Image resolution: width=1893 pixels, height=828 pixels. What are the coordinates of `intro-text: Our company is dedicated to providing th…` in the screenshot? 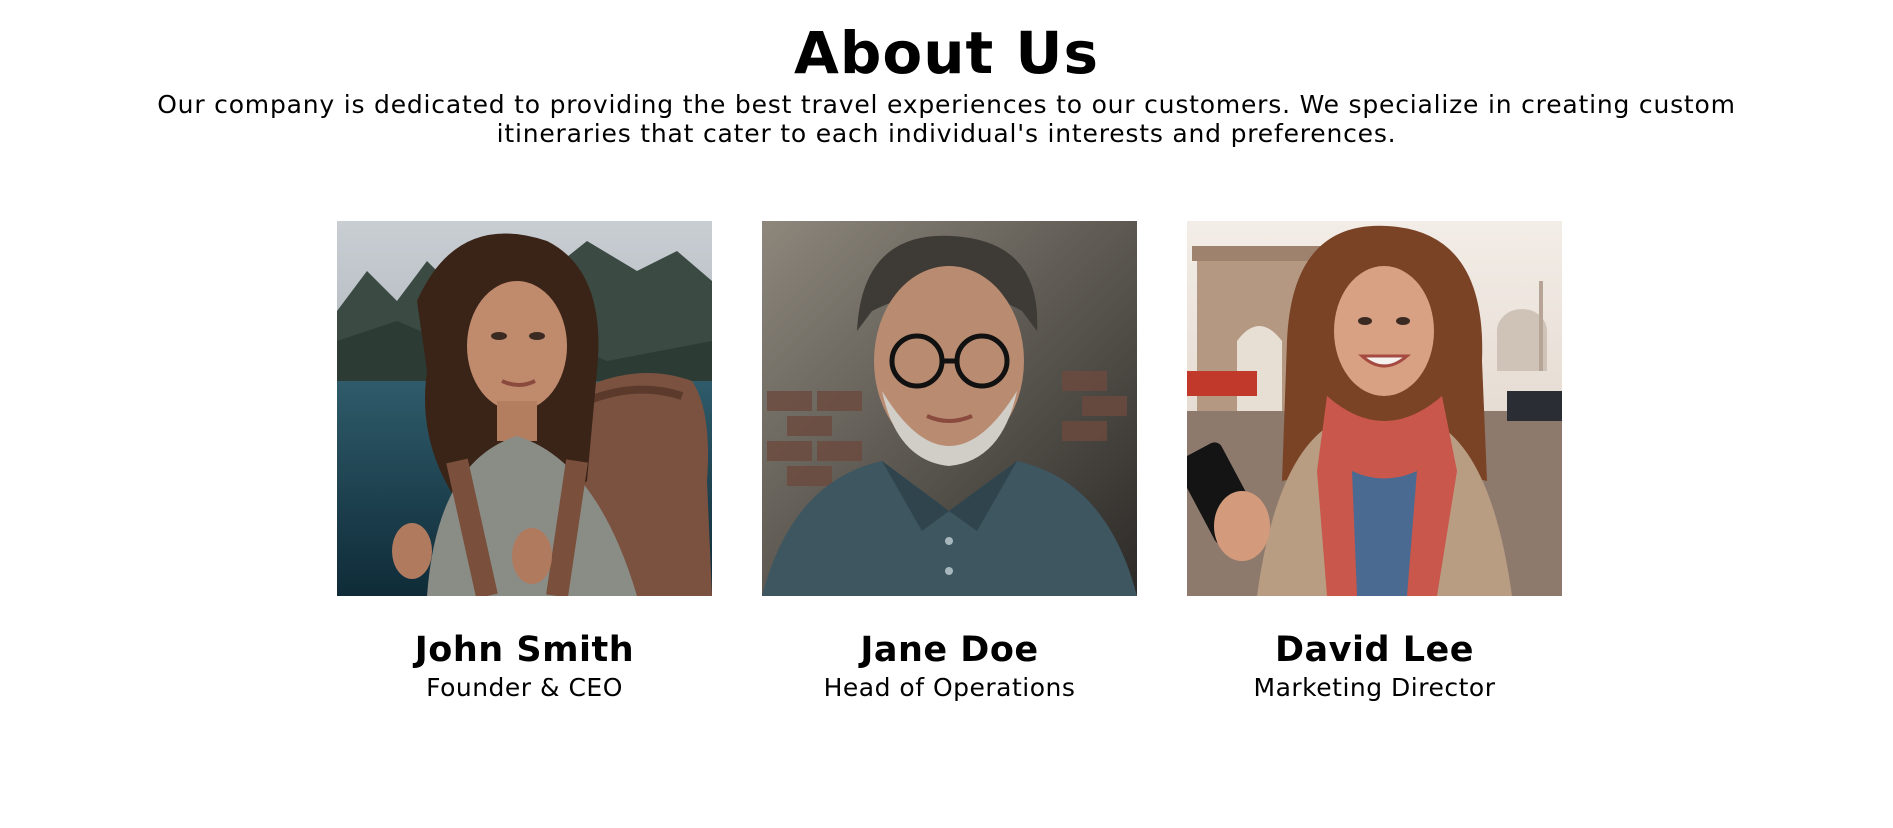 It's located at (946, 119).